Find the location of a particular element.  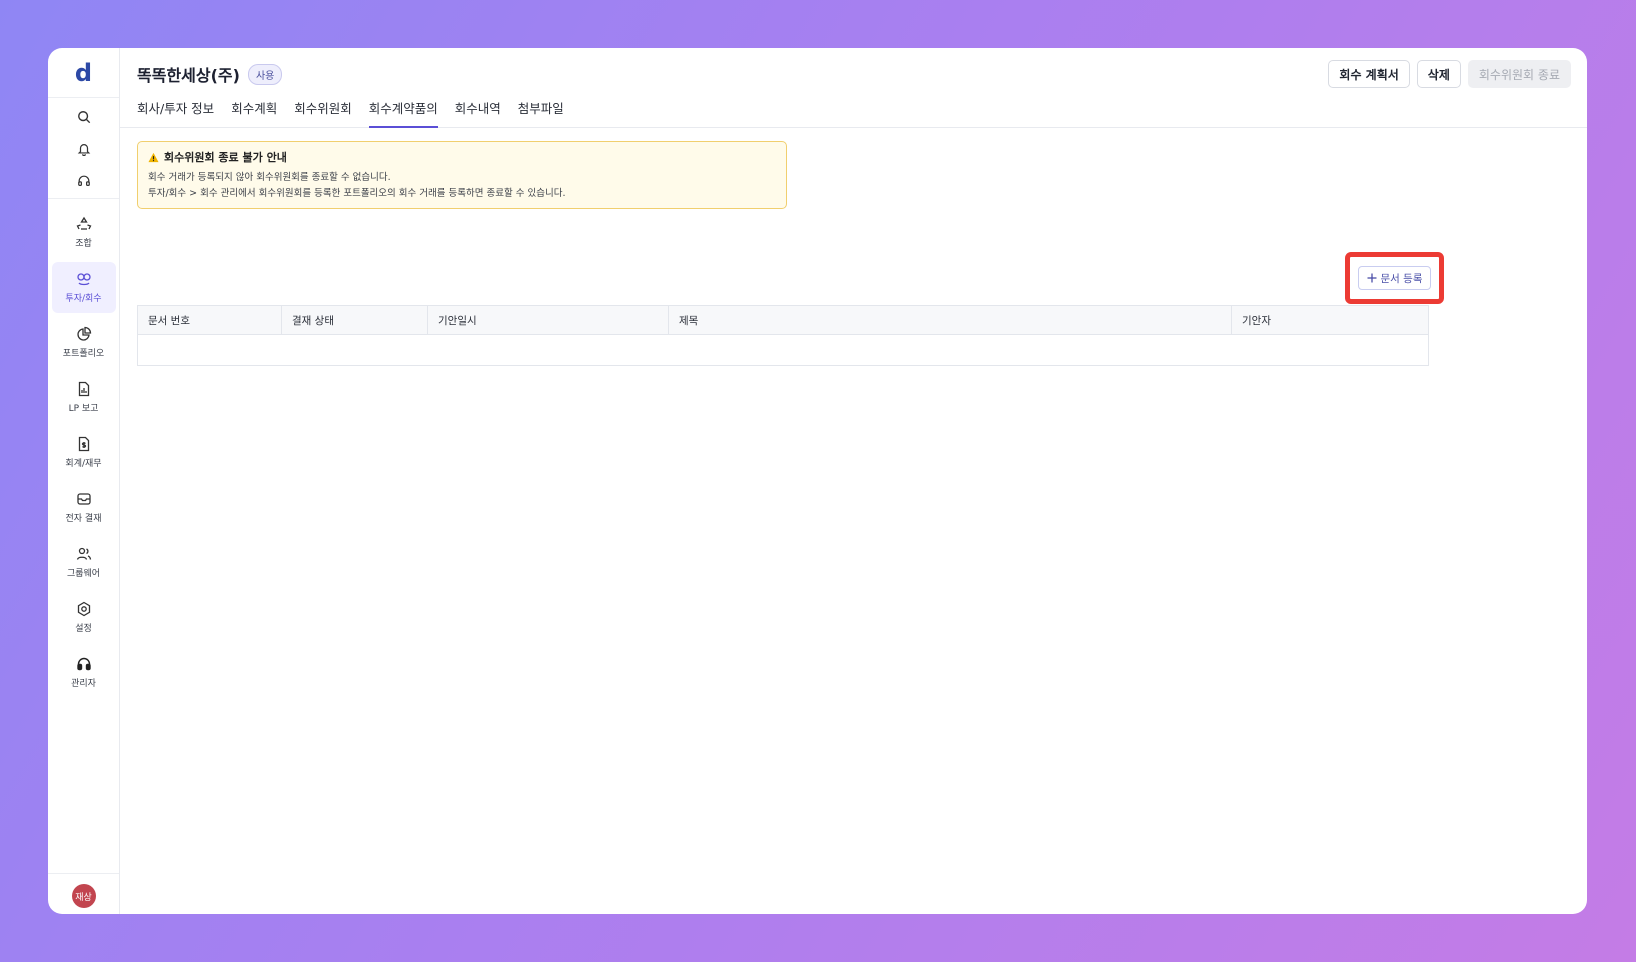

documents-table: 문서 번호 결재 상태 기안일시 제목 기안자 is located at coordinates (783, 335).